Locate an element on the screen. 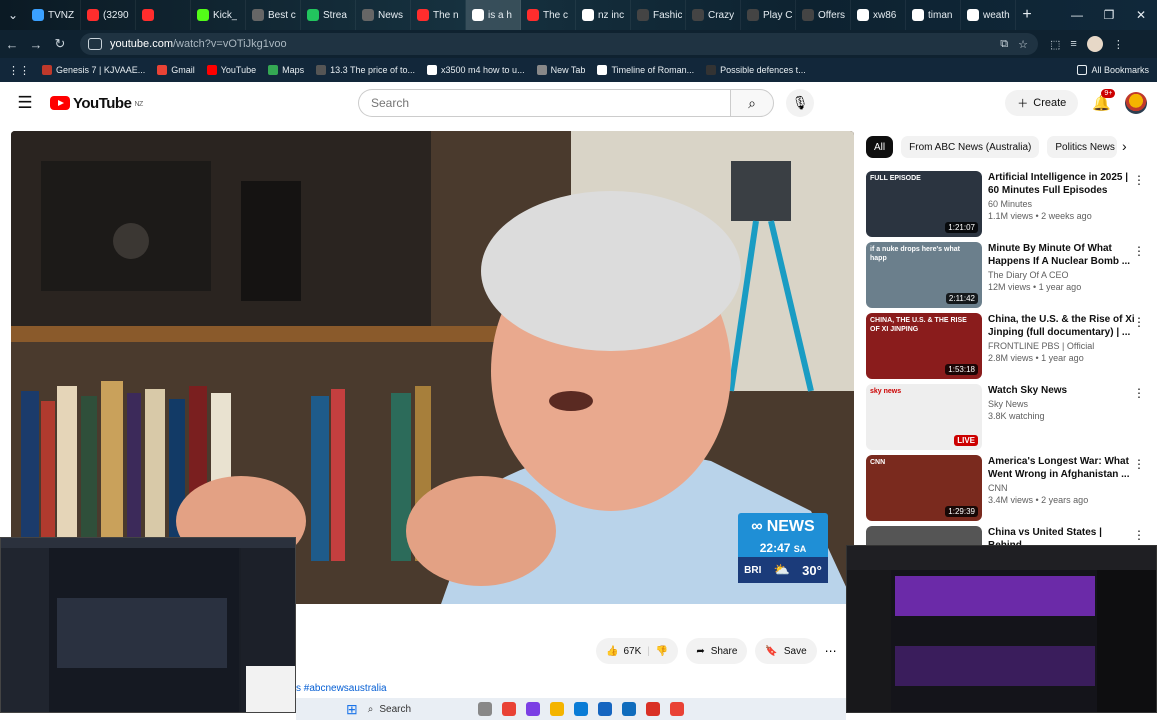  tab-search-chevron-icon: ⌄ is located at coordinates (13, 15).